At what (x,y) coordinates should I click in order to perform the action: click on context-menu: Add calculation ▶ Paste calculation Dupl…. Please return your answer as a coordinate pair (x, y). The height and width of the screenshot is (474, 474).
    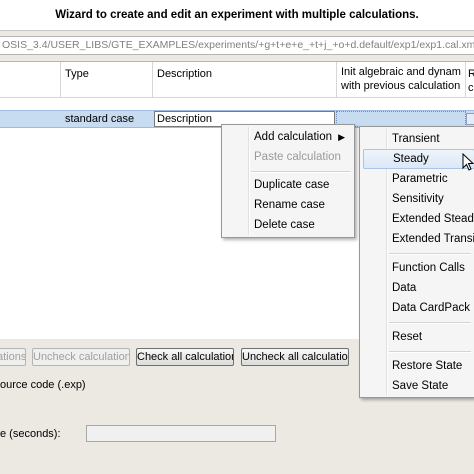
    Looking at the image, I should click on (288, 181).